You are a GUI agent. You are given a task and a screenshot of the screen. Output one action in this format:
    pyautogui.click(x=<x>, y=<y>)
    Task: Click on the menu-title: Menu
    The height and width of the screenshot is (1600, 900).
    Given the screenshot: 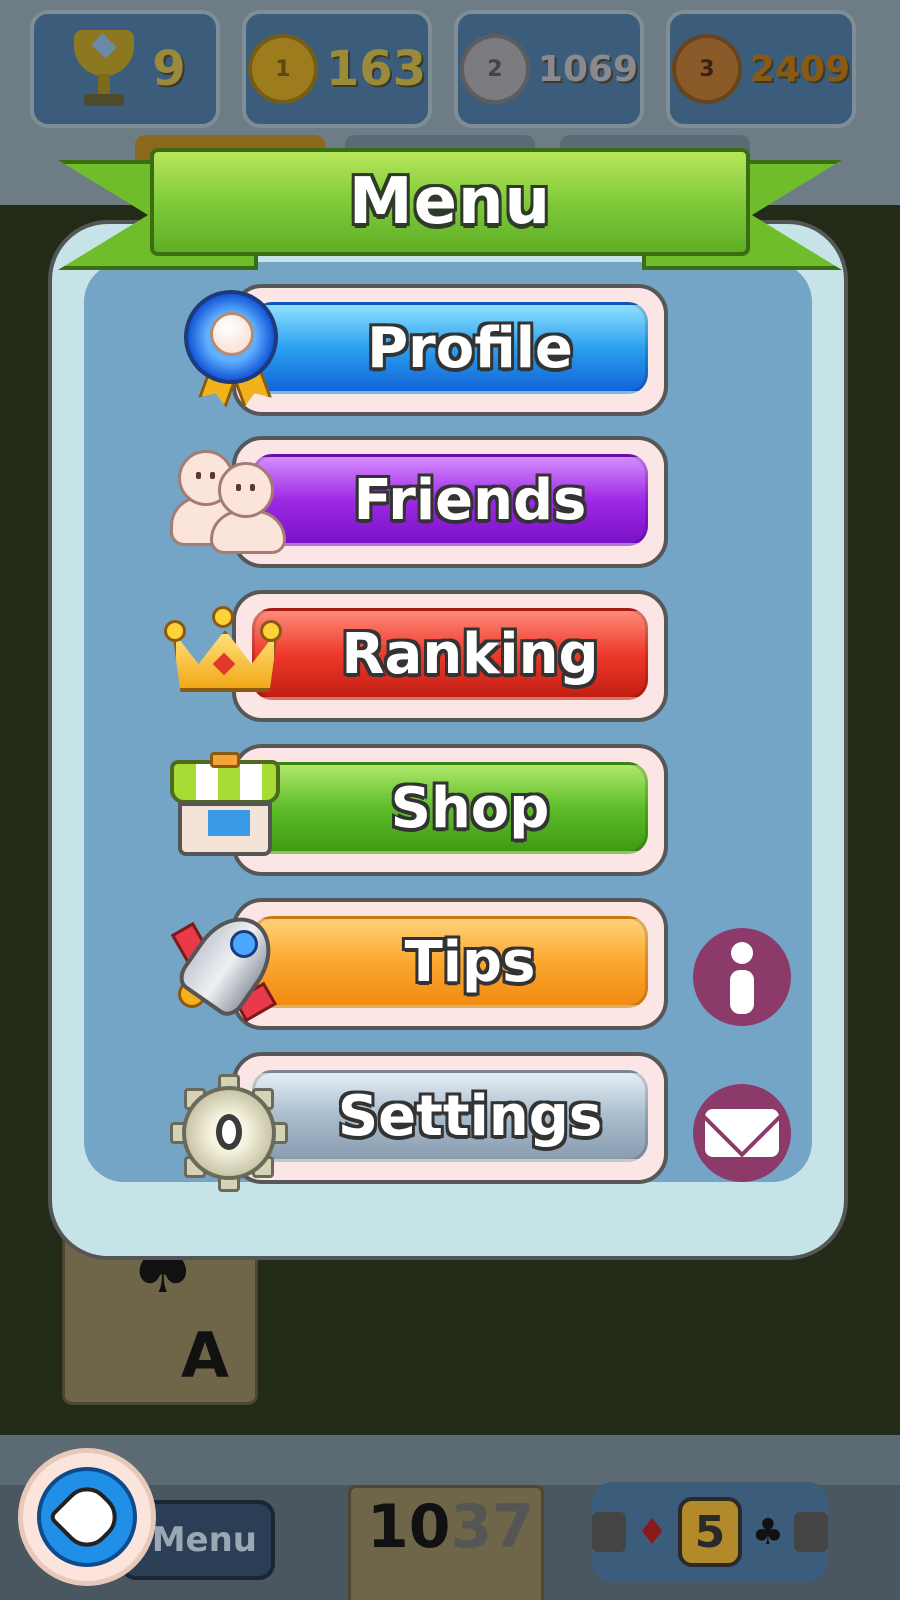 What is the action you would take?
    pyautogui.click(x=450, y=202)
    